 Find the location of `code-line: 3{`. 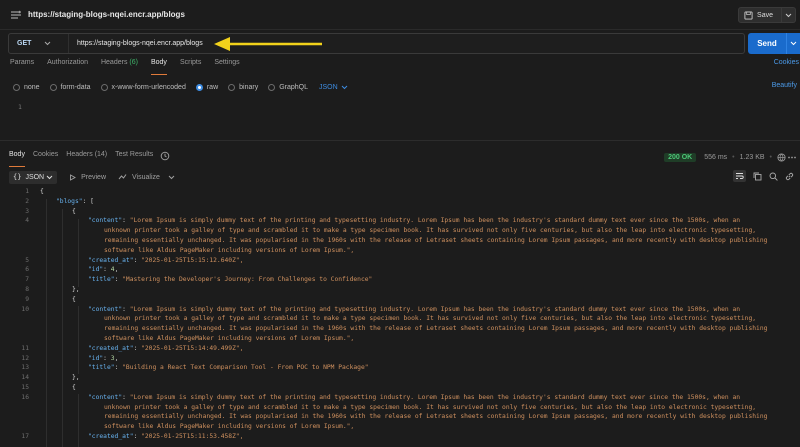

code-line: 3{ is located at coordinates (400, 212).